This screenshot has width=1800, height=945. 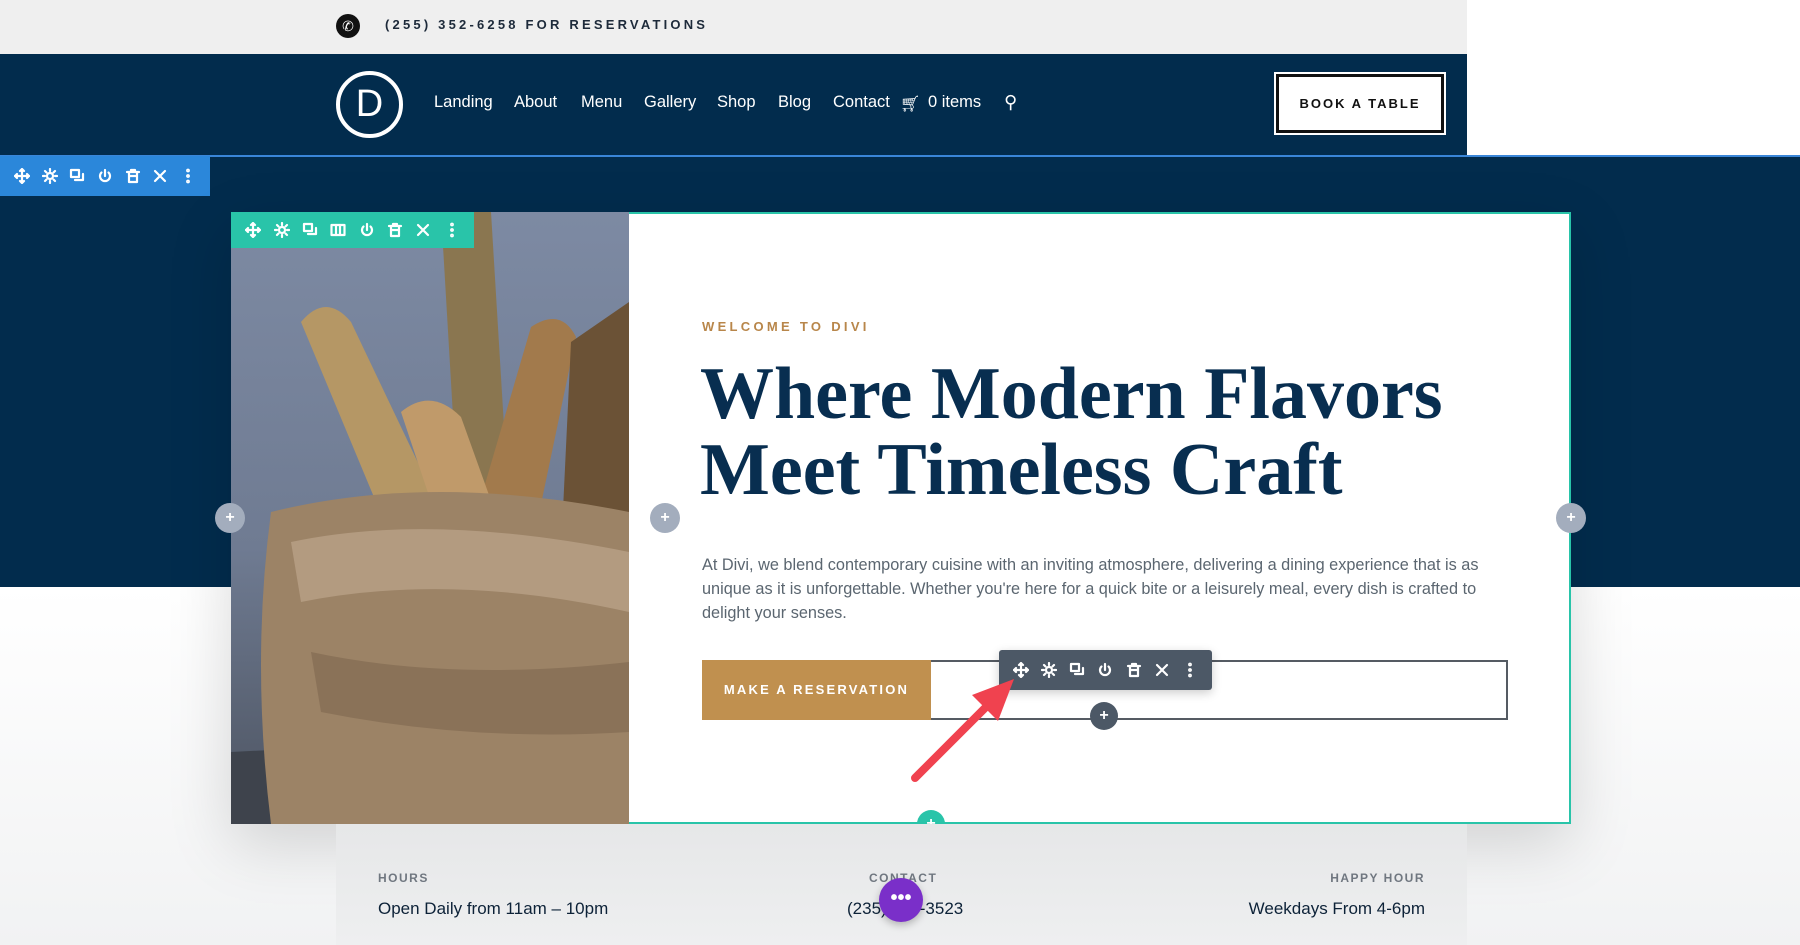 I want to click on eyebrow-text: WELCOME TO DIVI, so click(x=786, y=326).